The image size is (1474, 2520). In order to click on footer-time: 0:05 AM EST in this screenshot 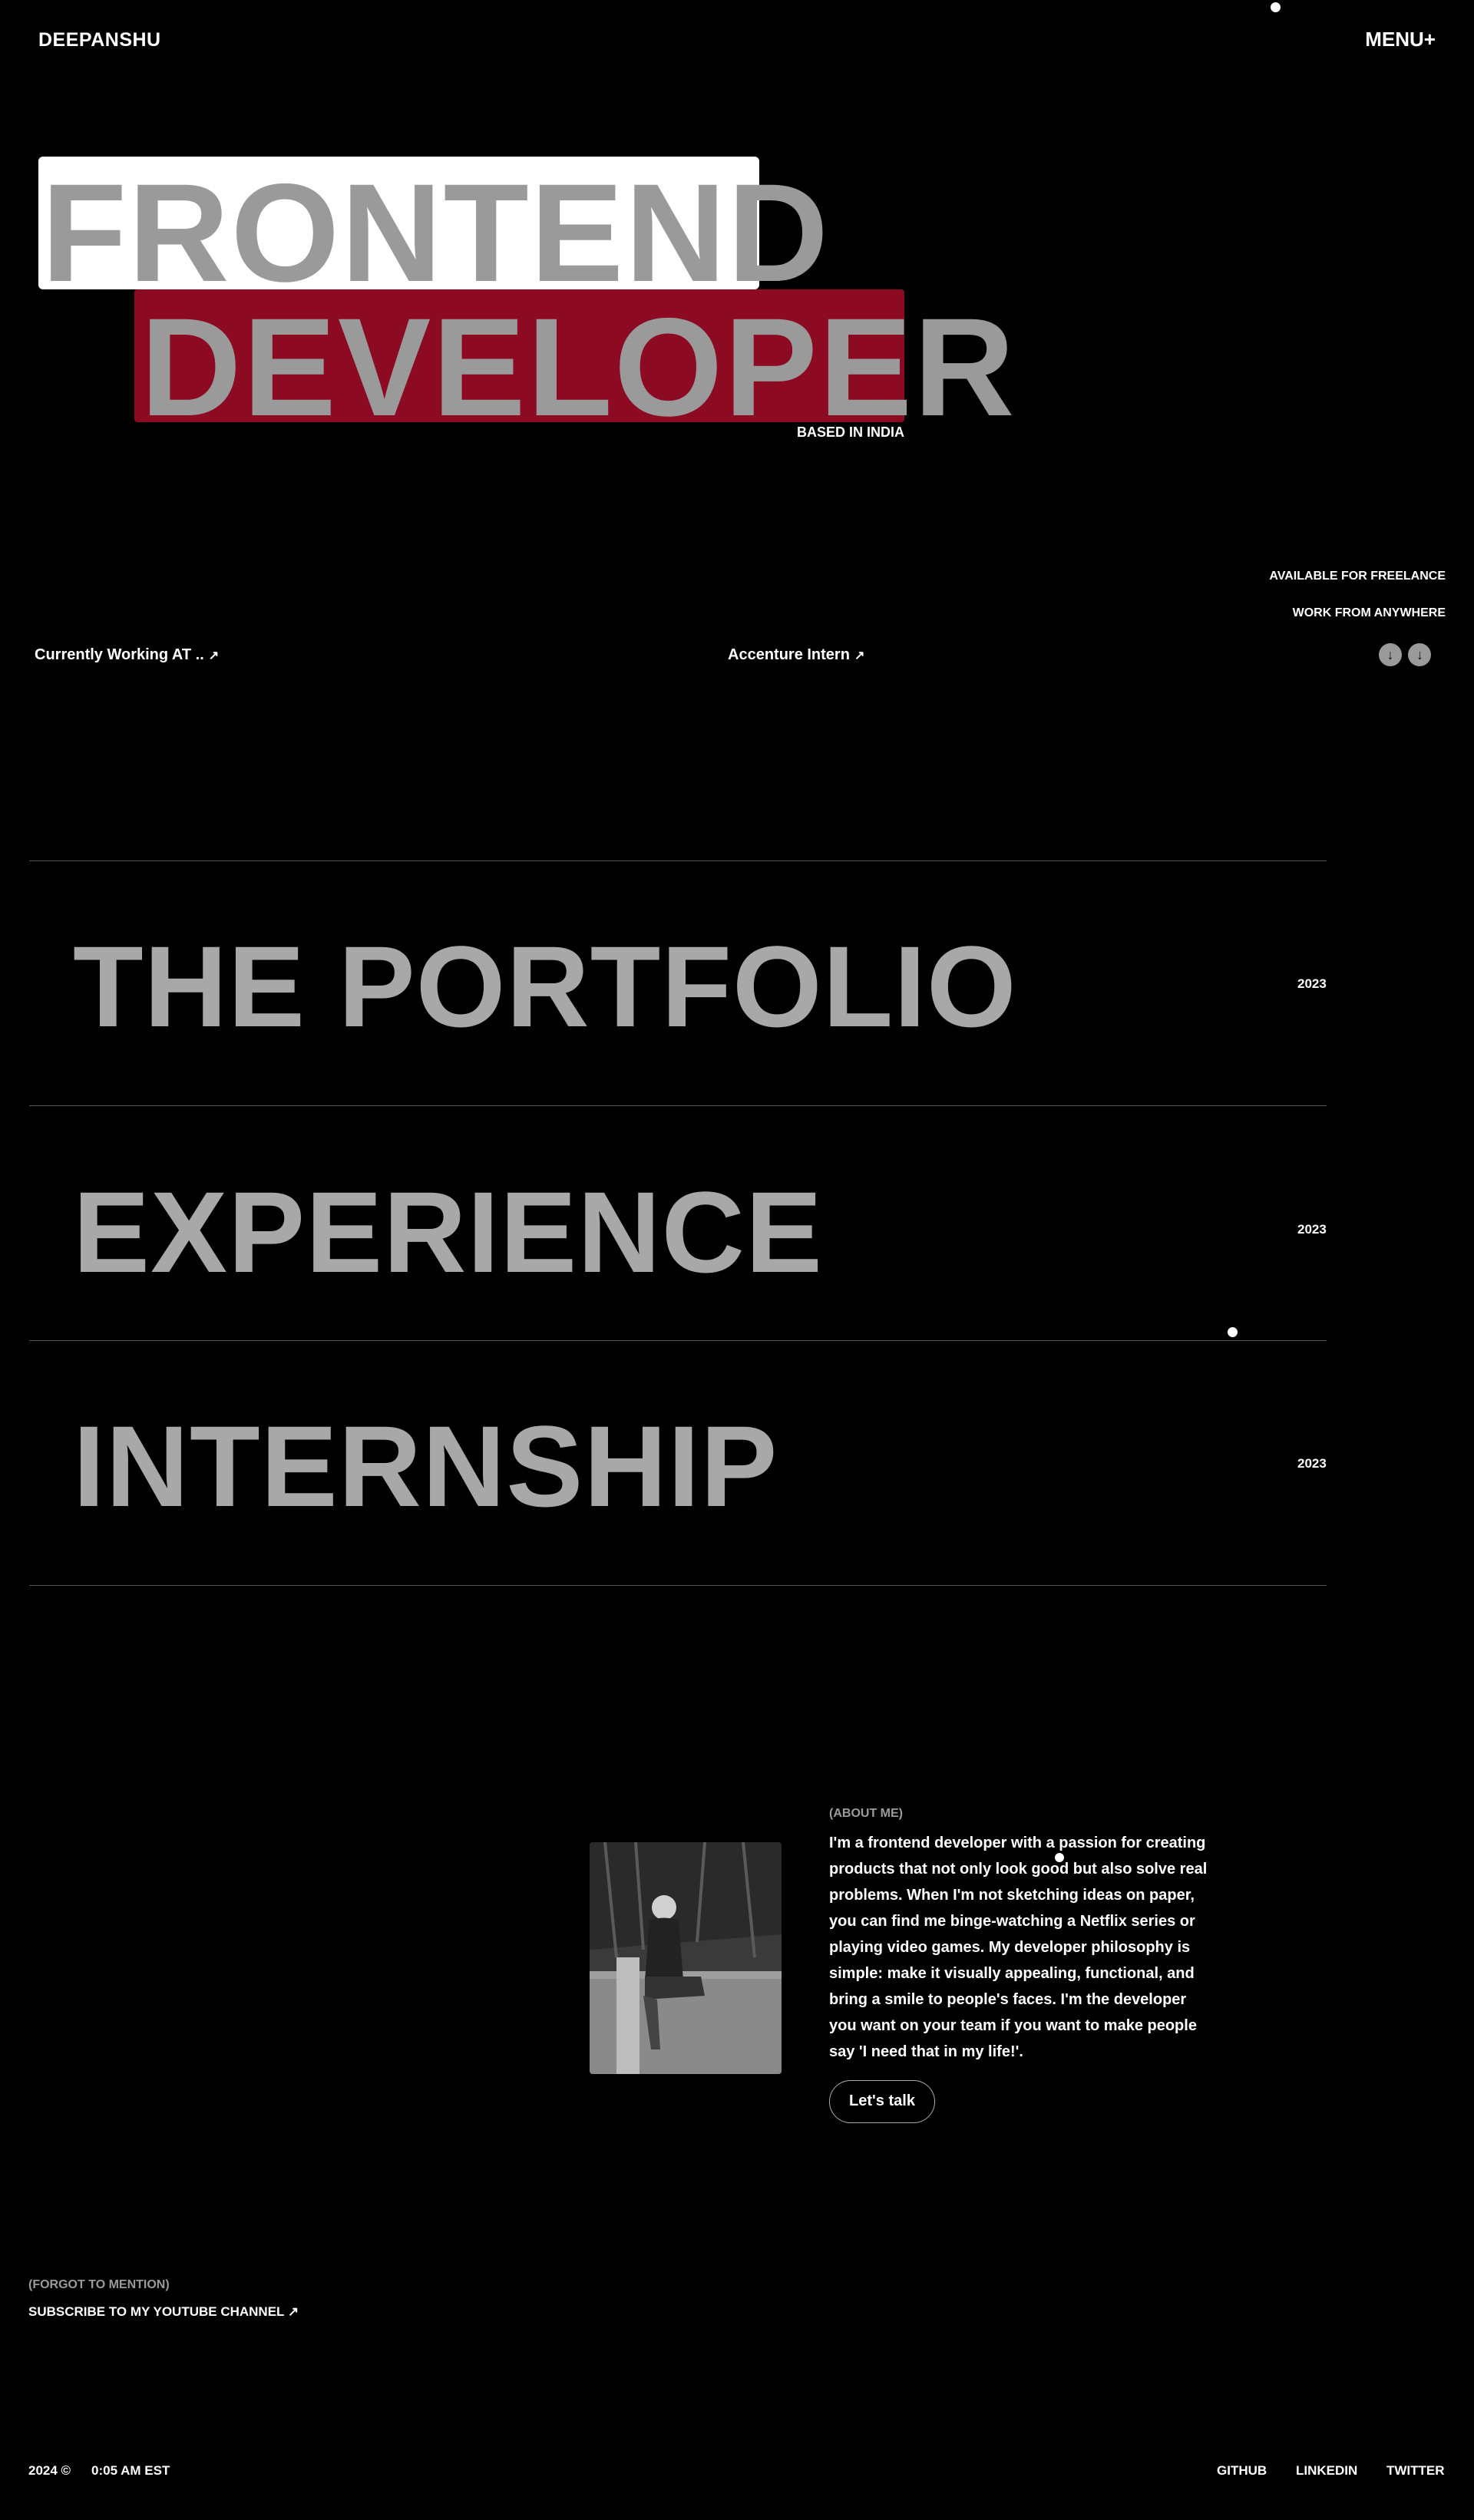, I will do `click(130, 2471)`.